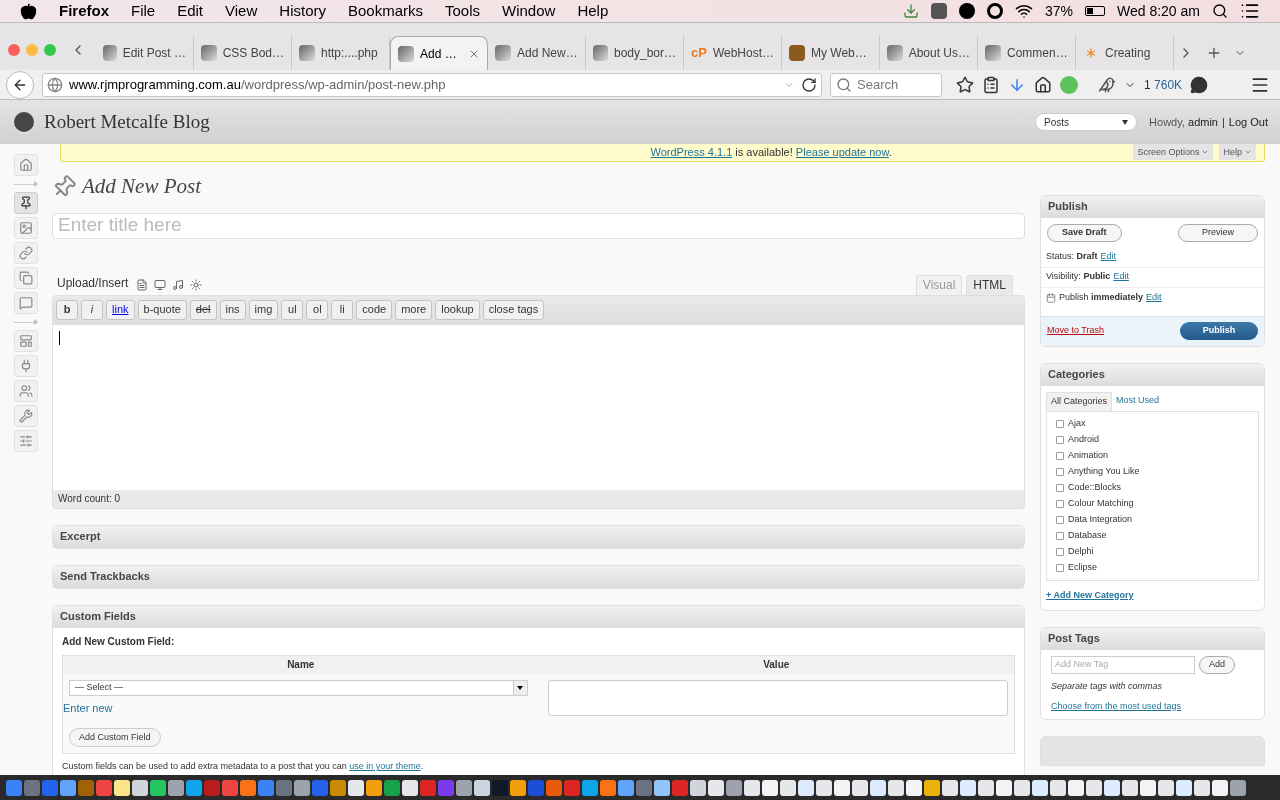  I want to click on category-option: Data Integration, so click(1152, 519).